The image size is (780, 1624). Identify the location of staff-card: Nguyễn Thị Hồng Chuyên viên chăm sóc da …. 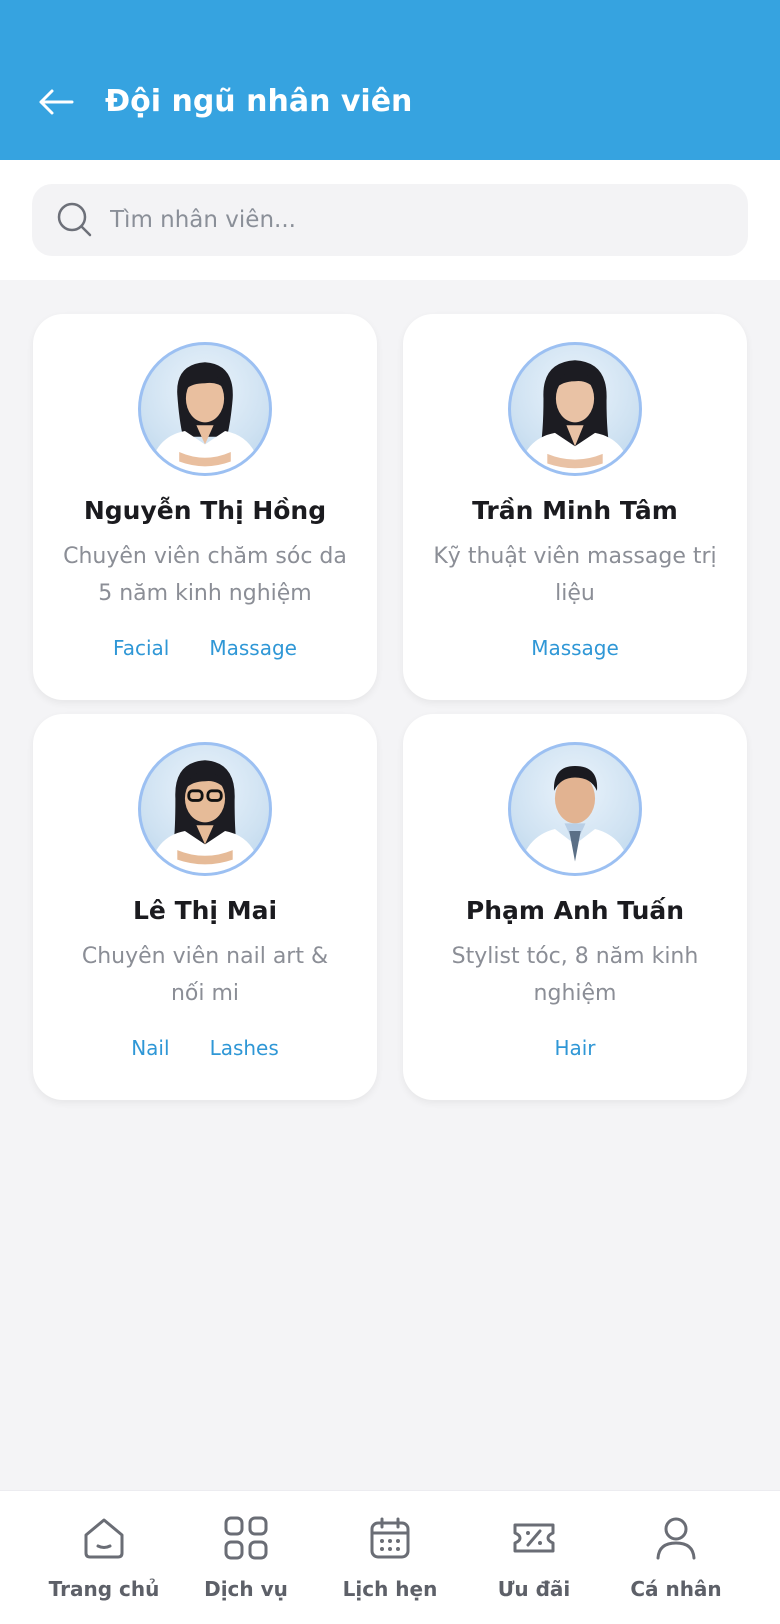
(205, 507).